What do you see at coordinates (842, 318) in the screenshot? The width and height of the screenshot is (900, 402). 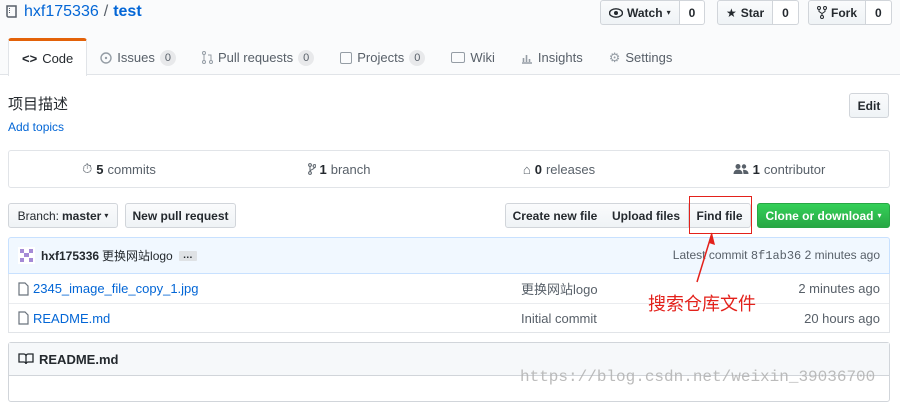 I see `file-age: 20 hours ago` at bounding box center [842, 318].